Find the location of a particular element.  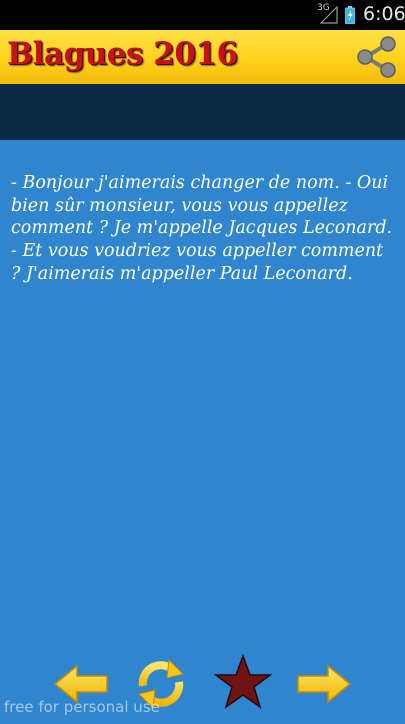

star-icon is located at coordinates (243, 681).